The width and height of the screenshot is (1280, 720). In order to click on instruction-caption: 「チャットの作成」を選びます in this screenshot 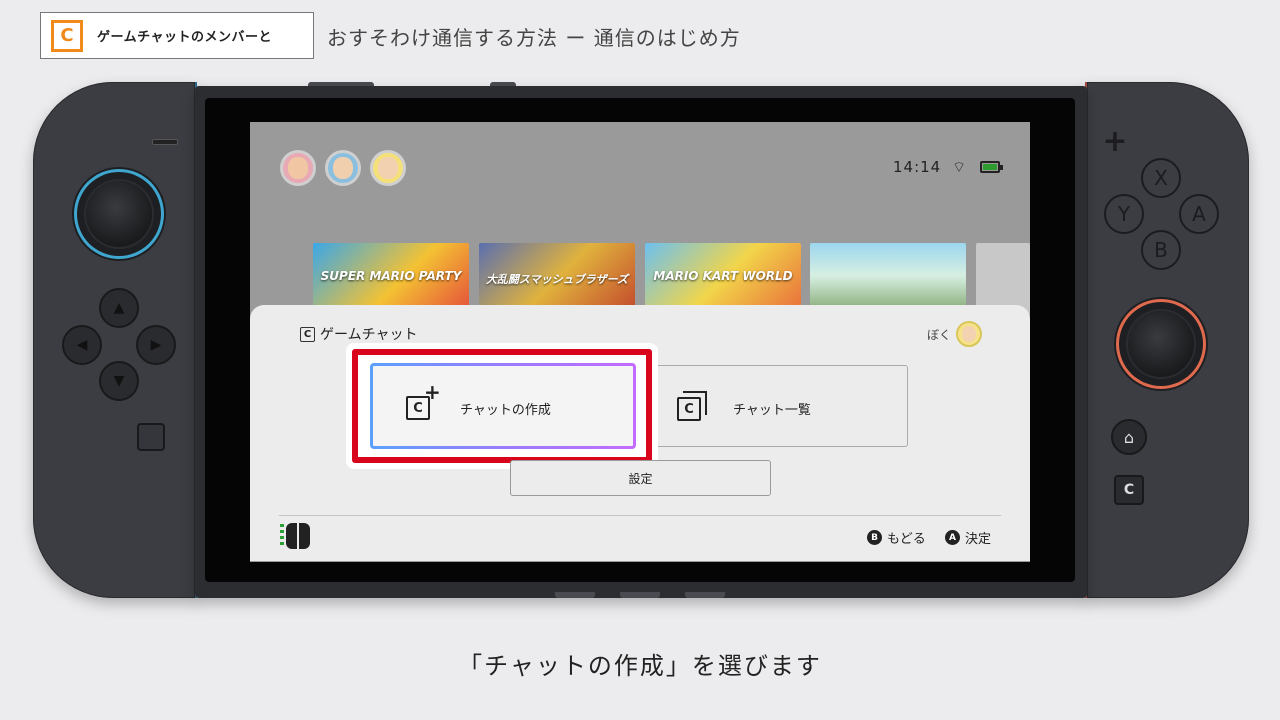, I will do `click(640, 666)`.